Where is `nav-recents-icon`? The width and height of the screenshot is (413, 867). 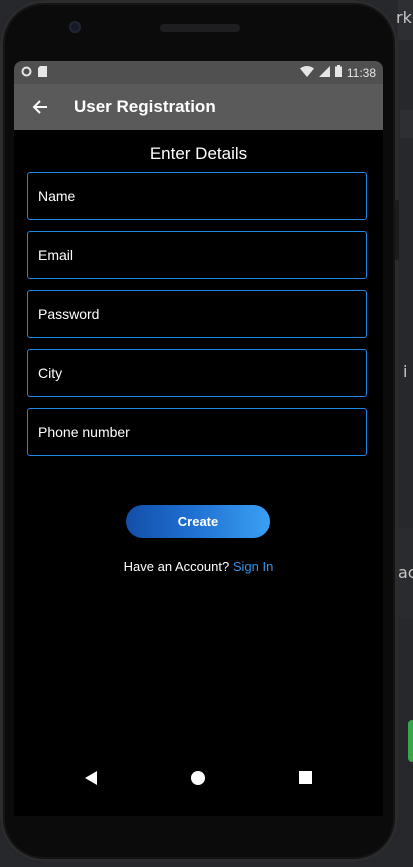 nav-recents-icon is located at coordinates (305, 780).